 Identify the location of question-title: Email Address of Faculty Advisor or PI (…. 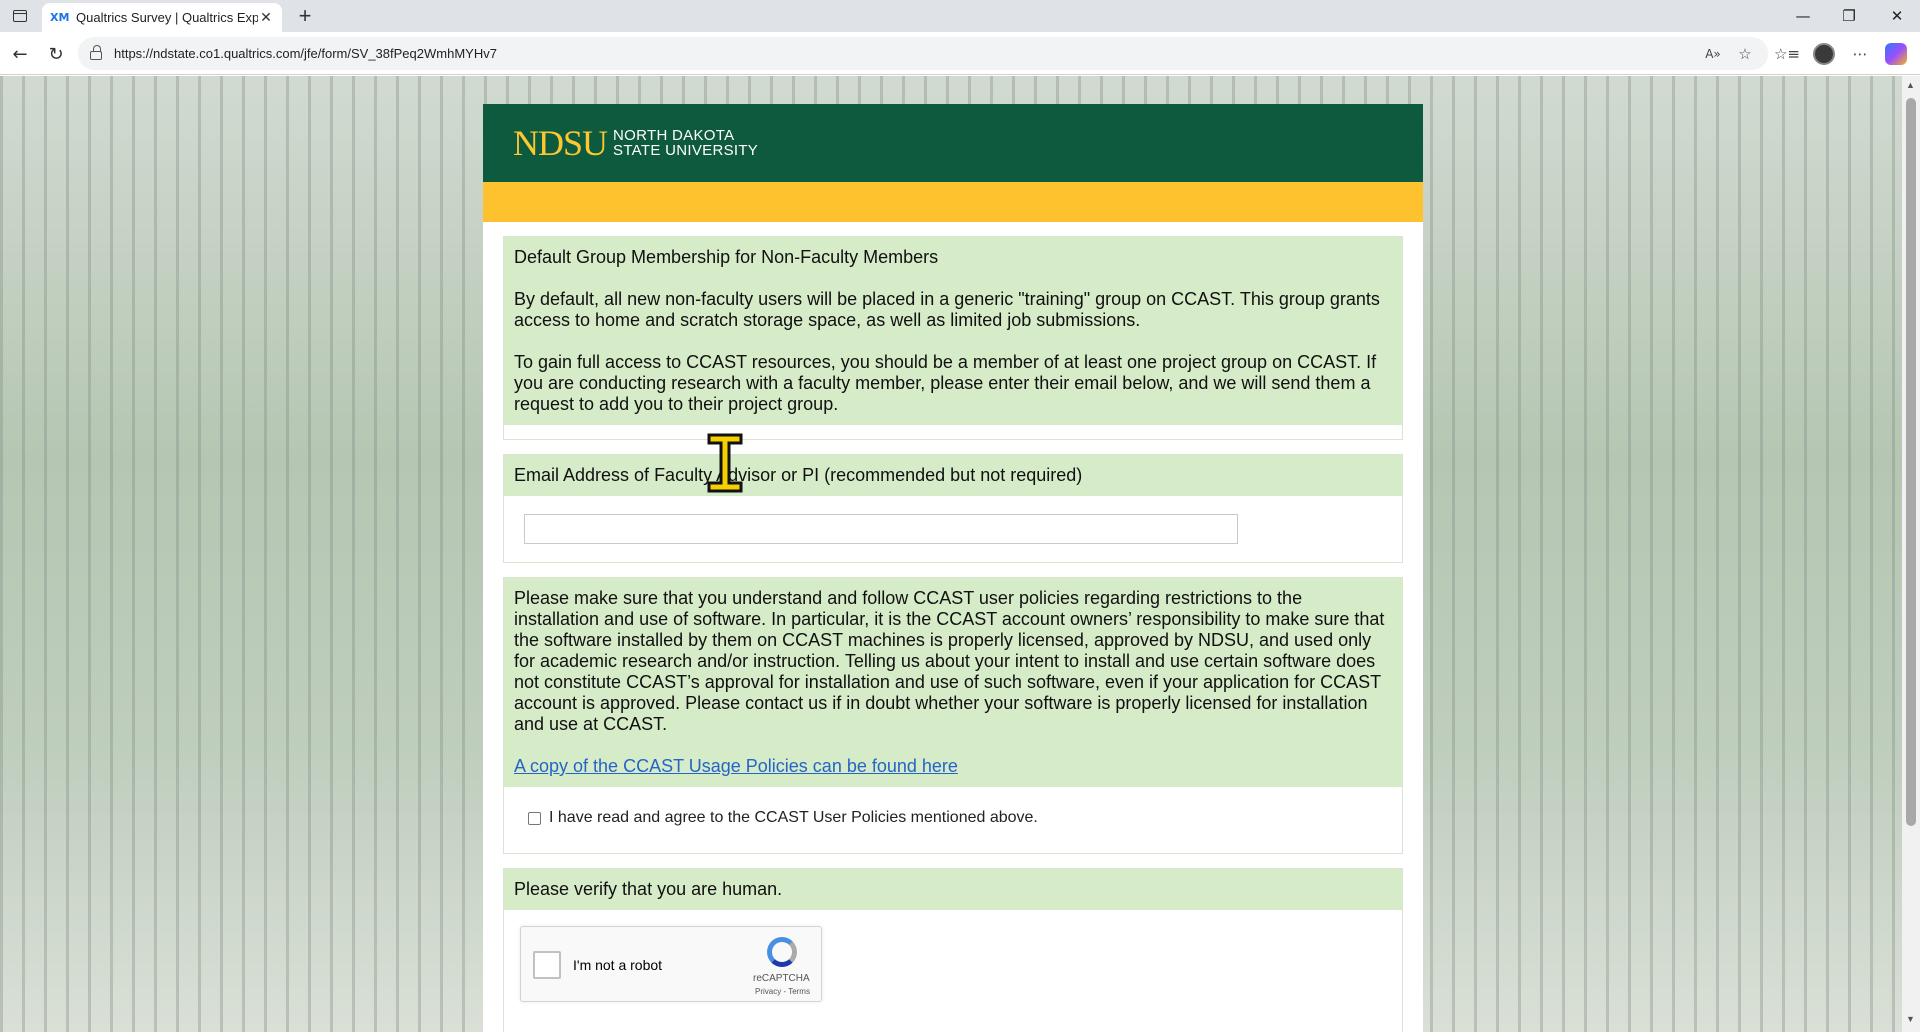
(953, 475).